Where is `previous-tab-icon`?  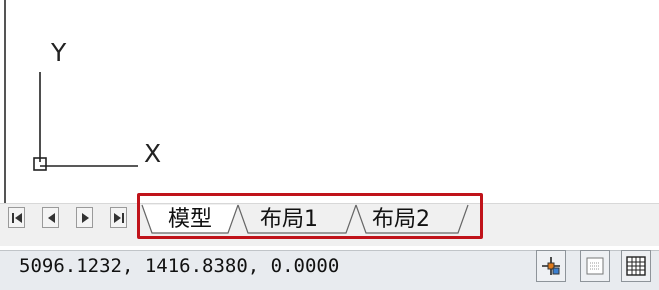
previous-tab-icon is located at coordinates (51, 218).